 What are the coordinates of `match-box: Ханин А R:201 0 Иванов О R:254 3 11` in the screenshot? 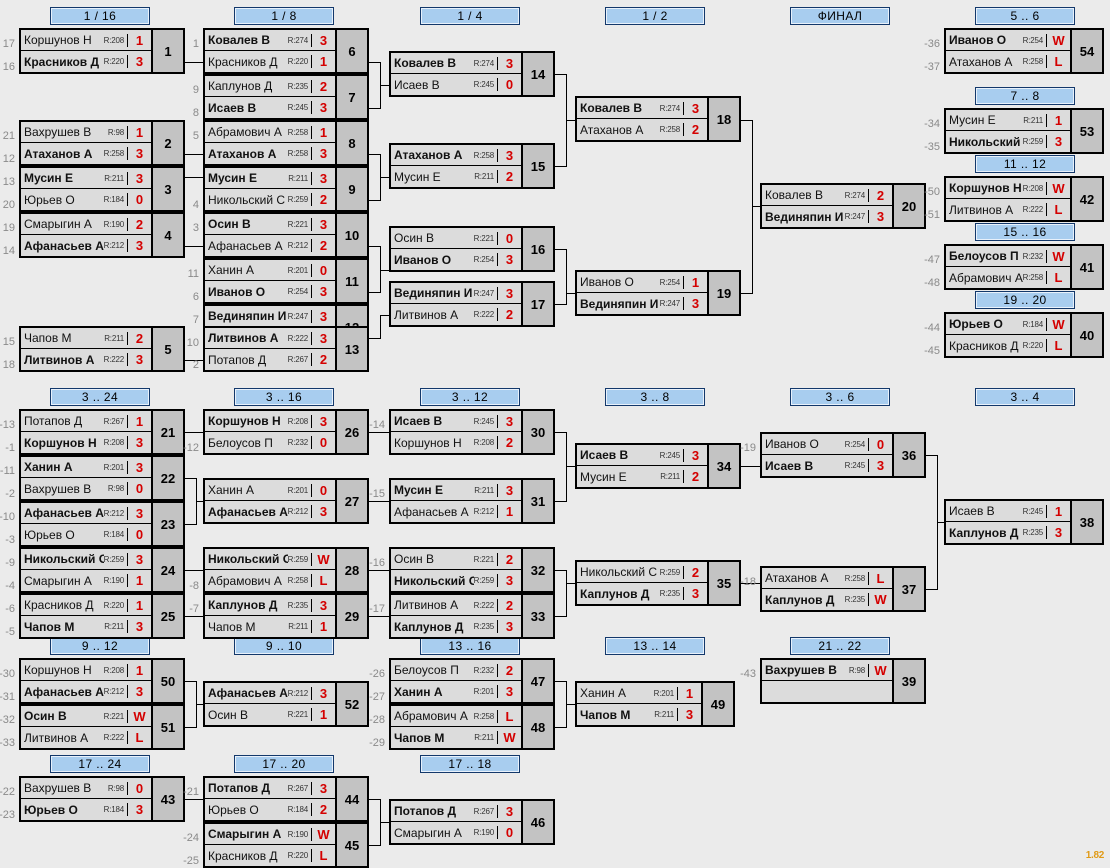 It's located at (286, 281).